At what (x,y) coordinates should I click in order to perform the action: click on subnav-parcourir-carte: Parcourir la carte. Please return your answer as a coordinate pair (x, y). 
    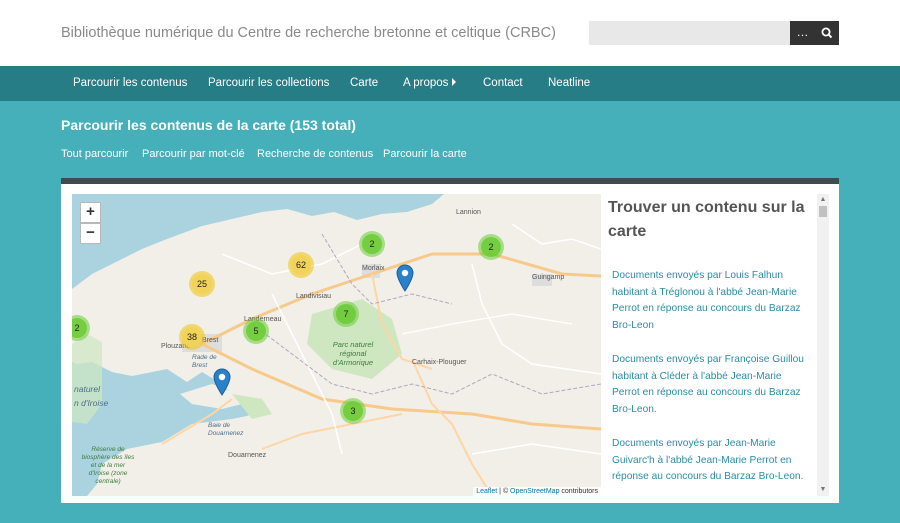
    Looking at the image, I should click on (425, 154).